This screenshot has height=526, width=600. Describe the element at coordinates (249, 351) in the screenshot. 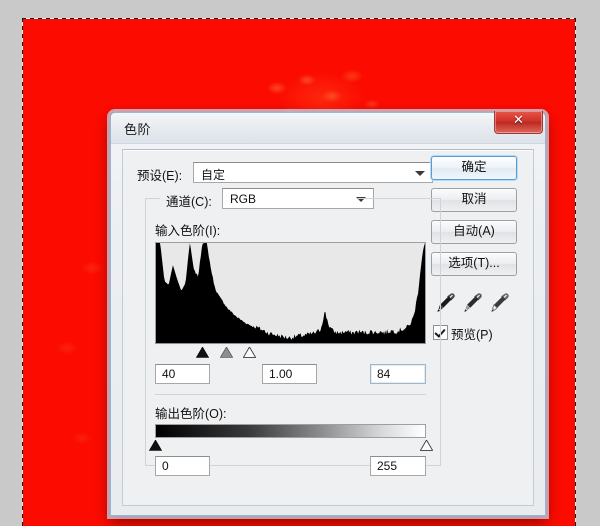

I see `input-white-slider` at that location.